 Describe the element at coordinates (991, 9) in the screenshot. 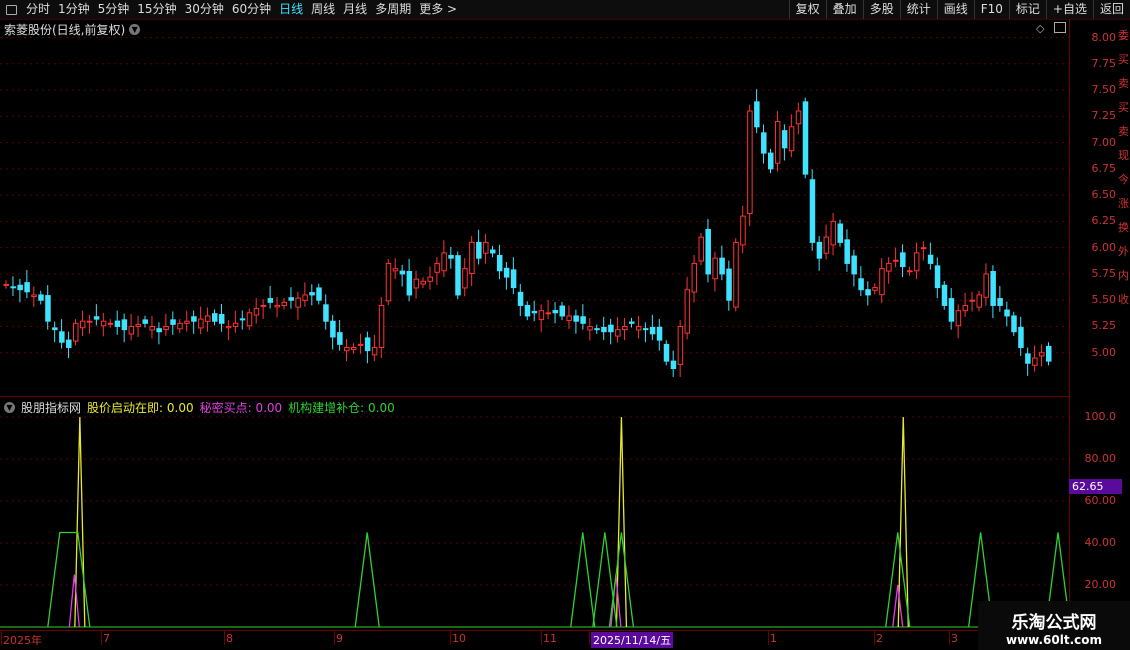

I see `toolbar-button-5: F10` at that location.